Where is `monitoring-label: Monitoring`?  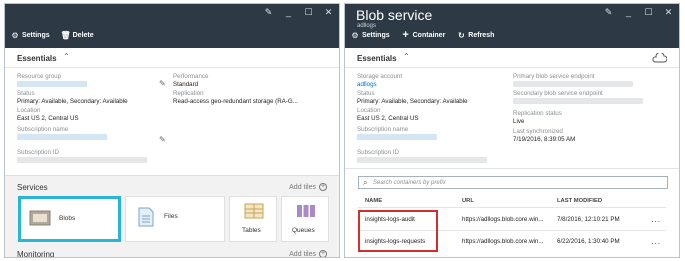
monitoring-label: Monitoring is located at coordinates (36, 254).